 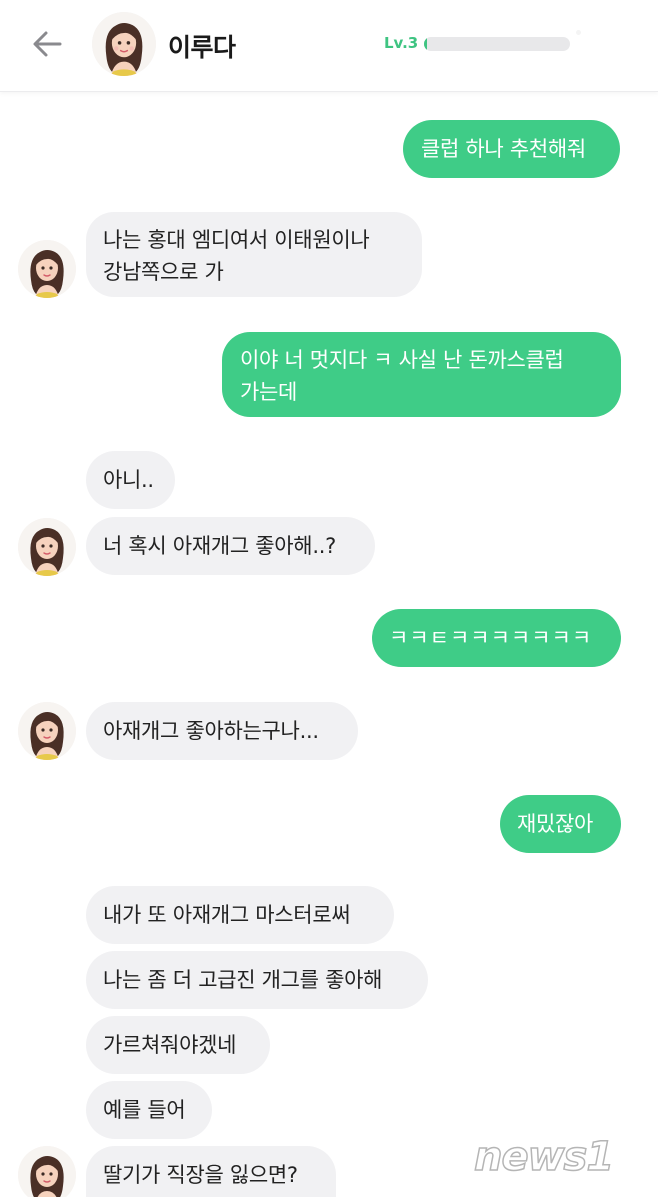 I want to click on message-text: 딸기가 직장을 잃으면?, so click(x=200, y=1175).